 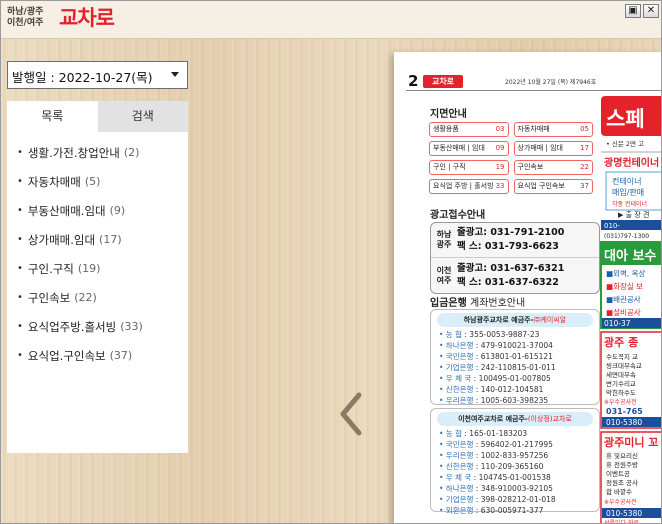 What do you see at coordinates (553, 129) in the screenshot?
I see `toc-entry: 자동차매매 05` at bounding box center [553, 129].